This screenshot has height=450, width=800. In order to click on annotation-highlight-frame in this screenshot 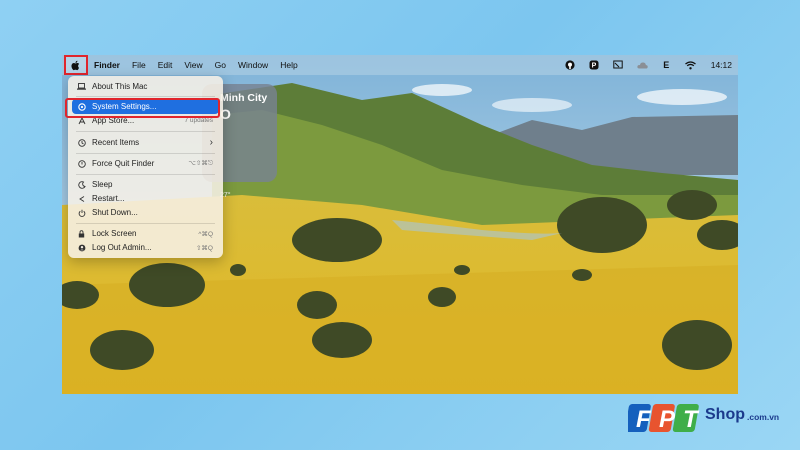, I will do `click(142, 108)`.